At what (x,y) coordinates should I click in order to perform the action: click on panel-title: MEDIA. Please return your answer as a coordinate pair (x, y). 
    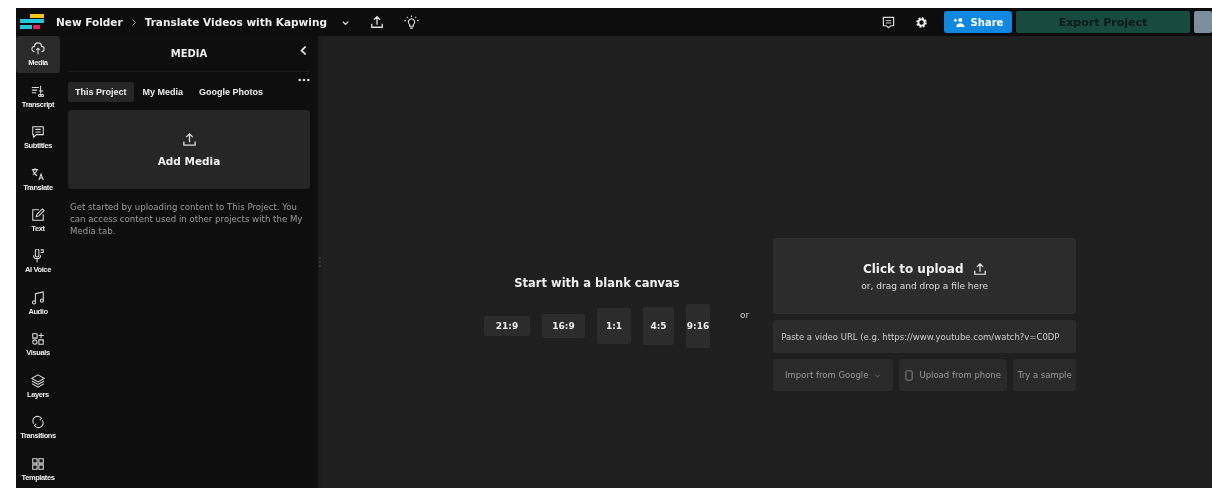
    Looking at the image, I should click on (189, 53).